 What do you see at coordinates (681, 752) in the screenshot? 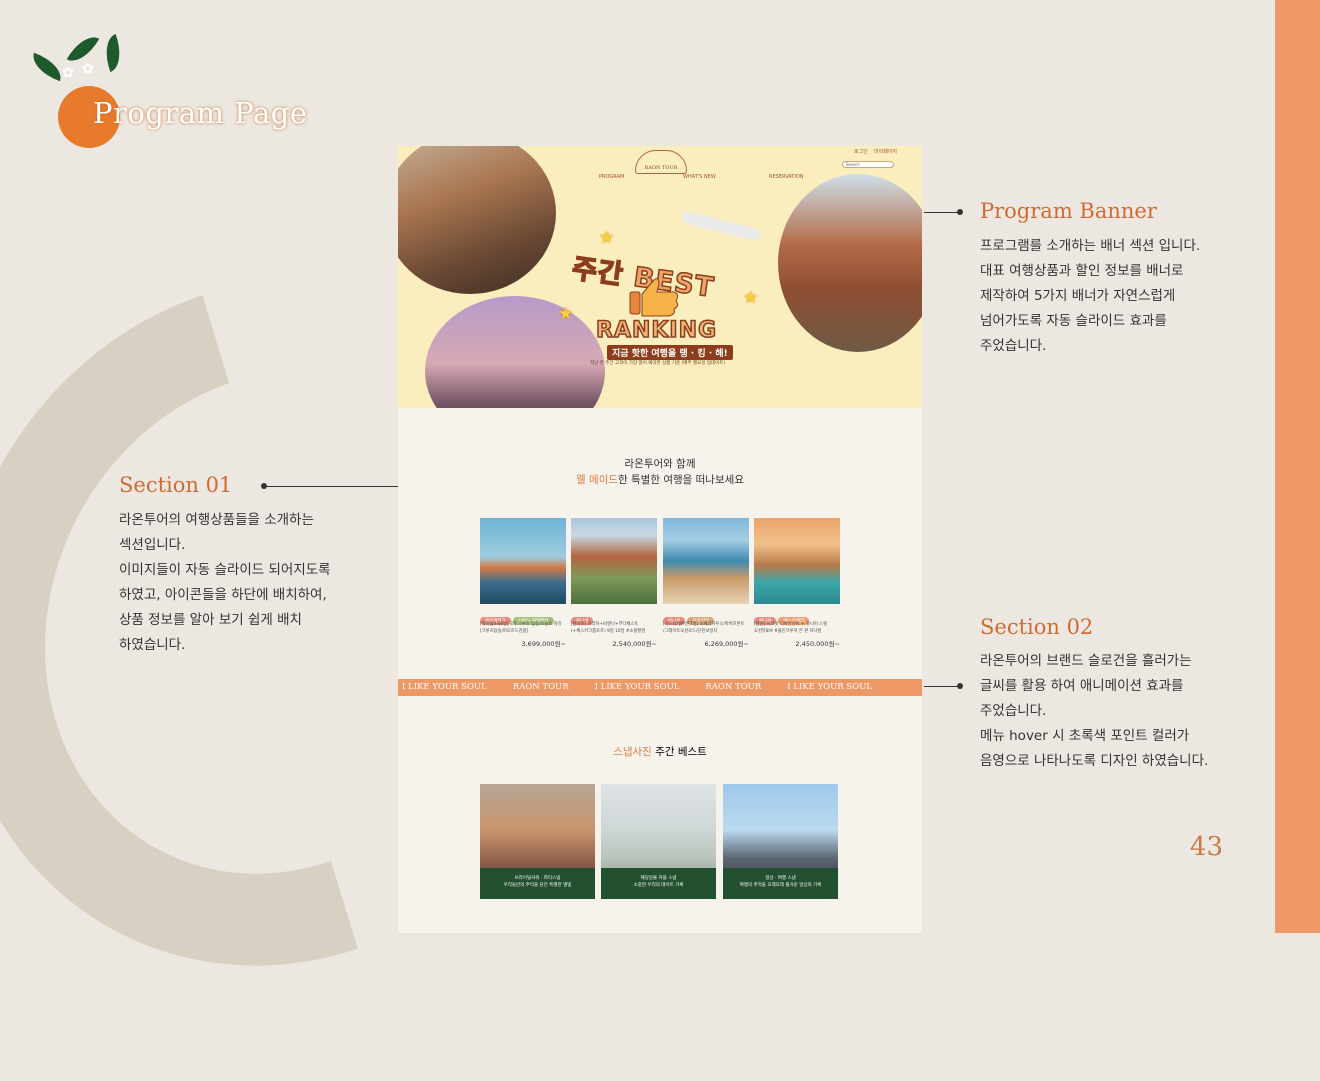
I see `section2-rest: 주간 베스트` at bounding box center [681, 752].